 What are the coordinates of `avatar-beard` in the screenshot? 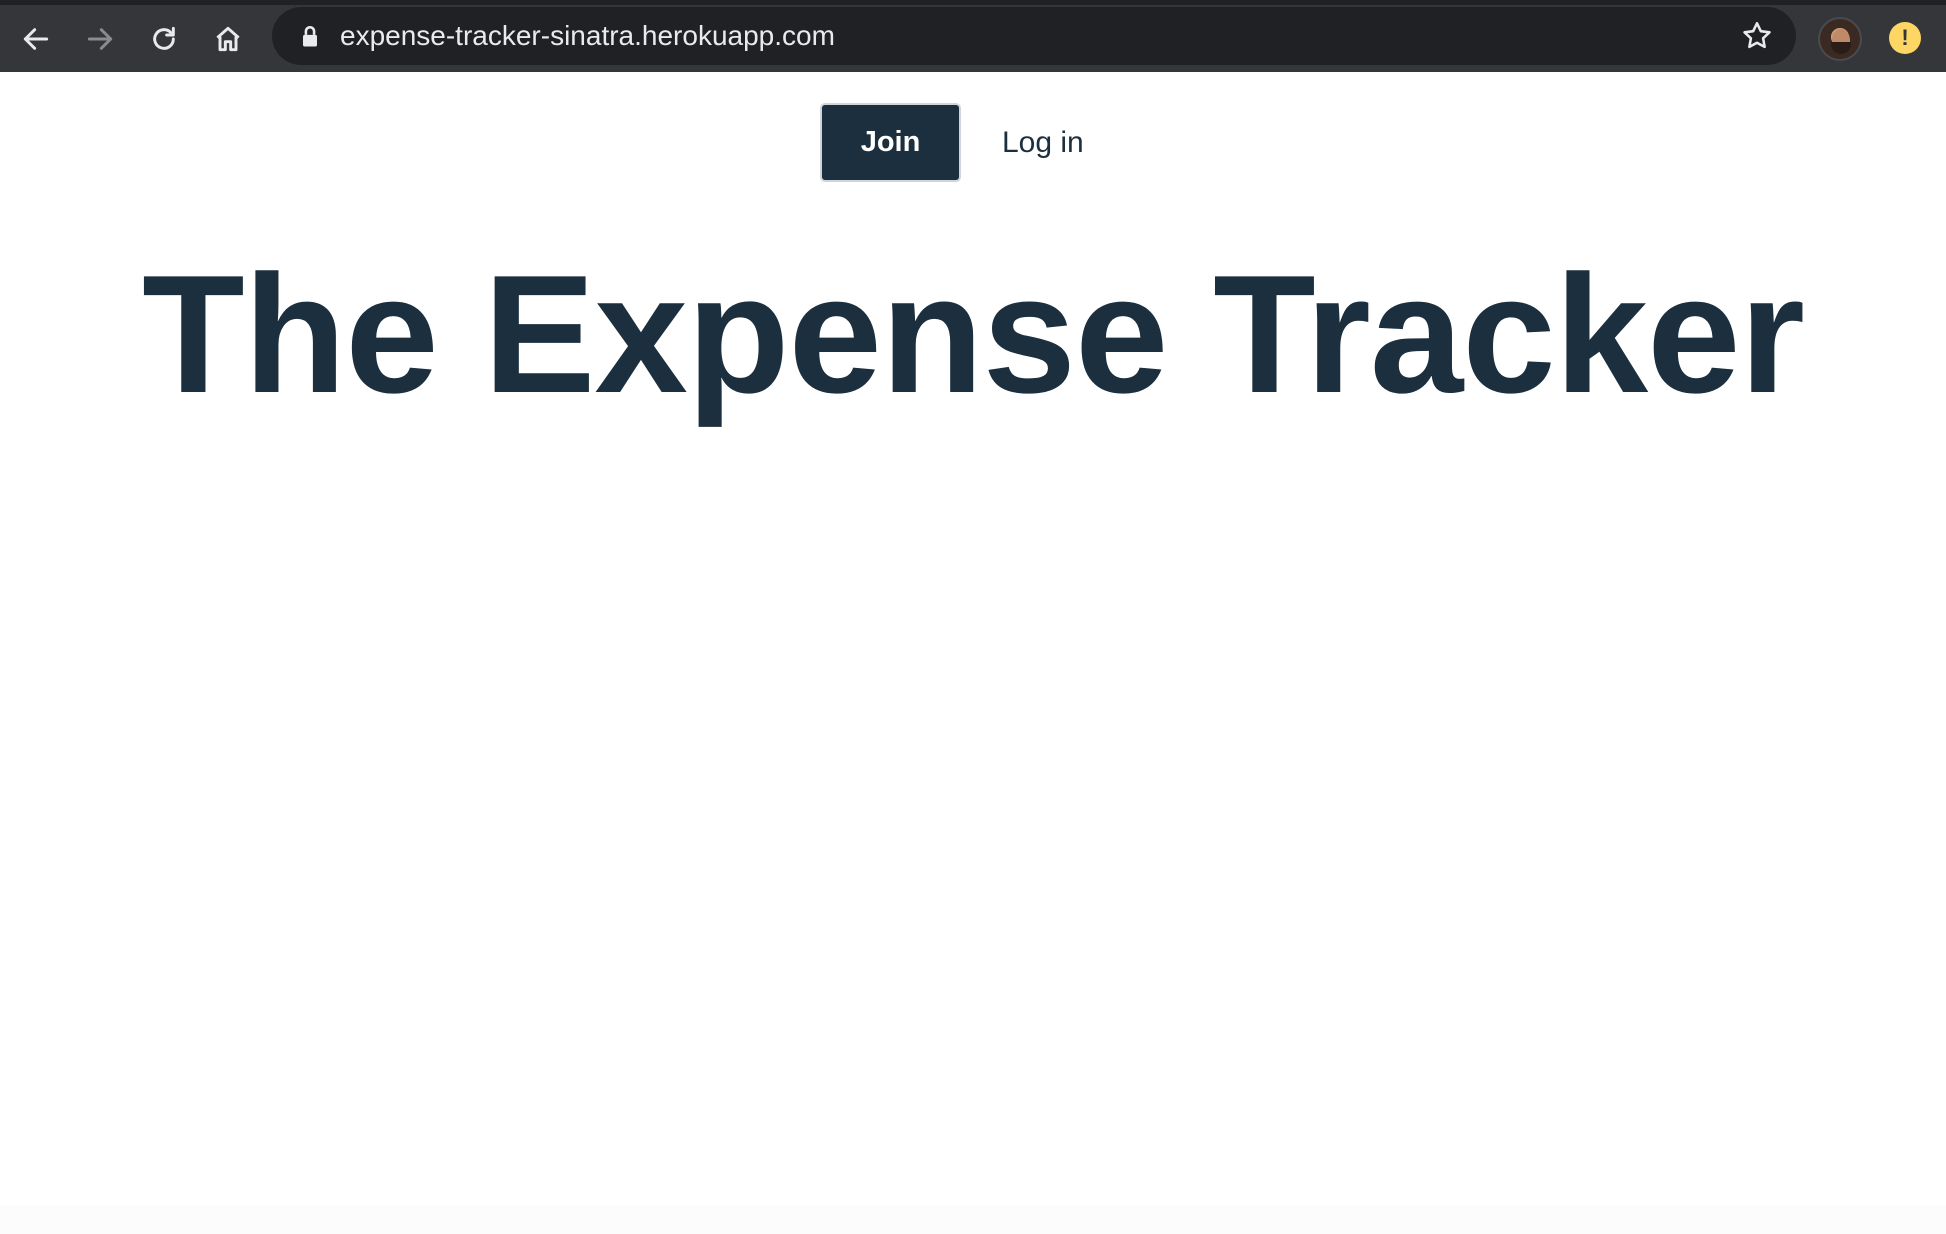 It's located at (1841, 48).